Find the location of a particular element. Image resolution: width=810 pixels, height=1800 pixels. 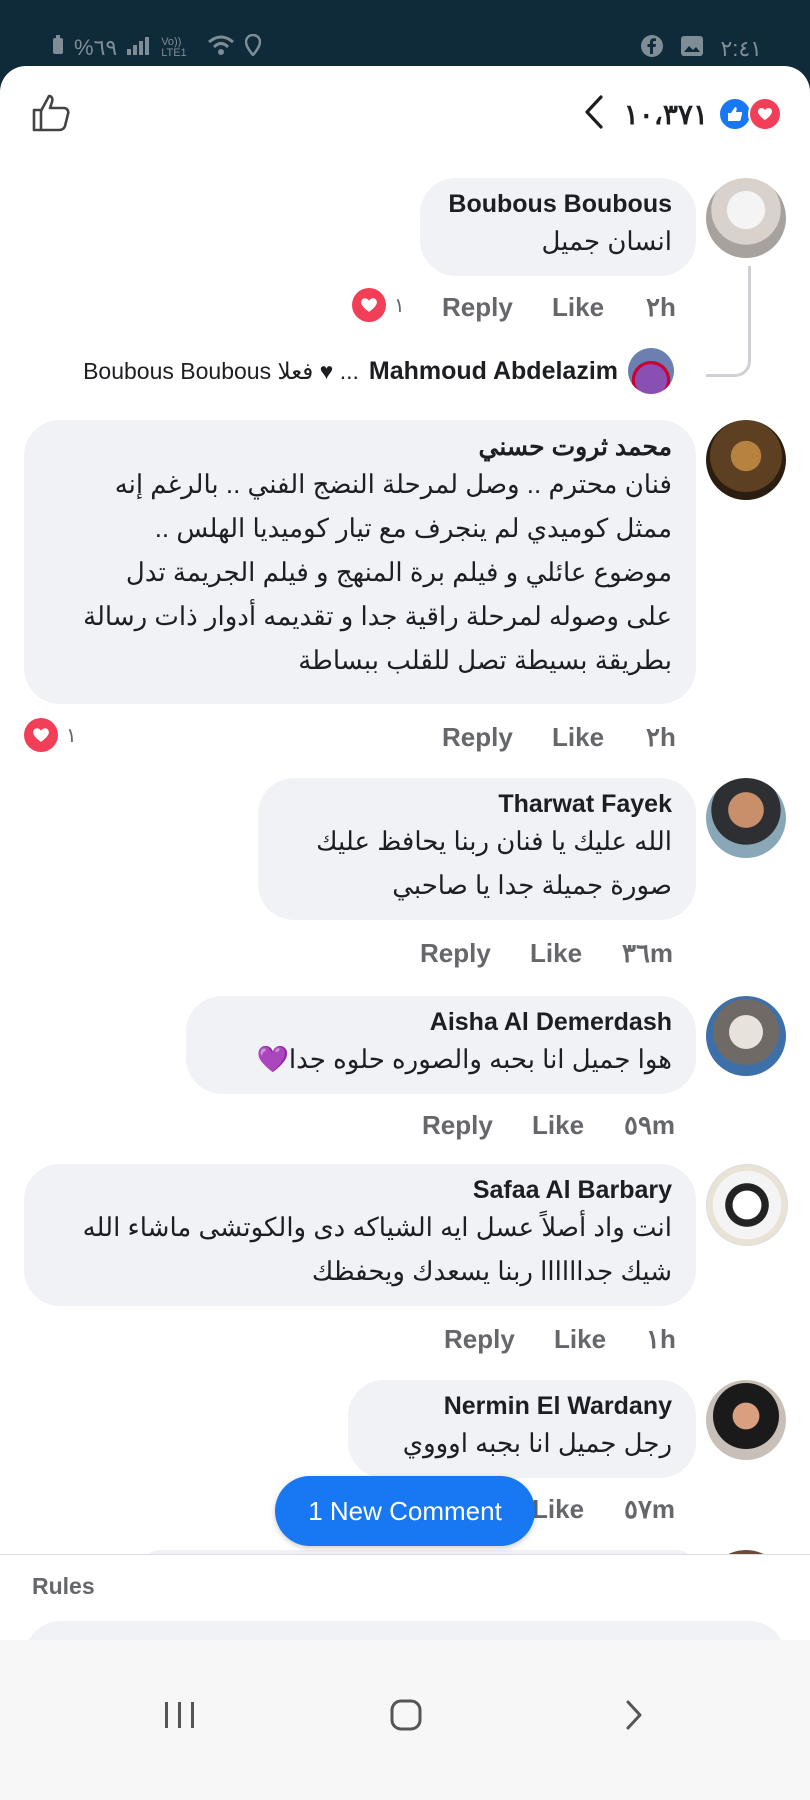

recents-icon is located at coordinates (180, 1715).